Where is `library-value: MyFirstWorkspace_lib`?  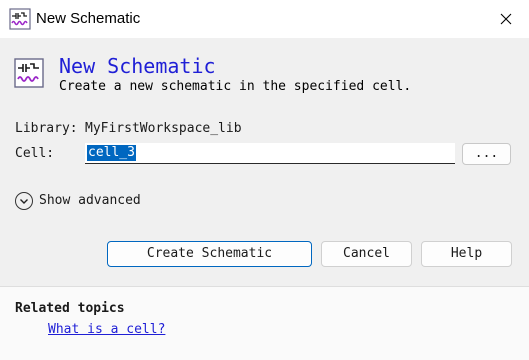 library-value: MyFirstWorkspace_lib is located at coordinates (163, 128).